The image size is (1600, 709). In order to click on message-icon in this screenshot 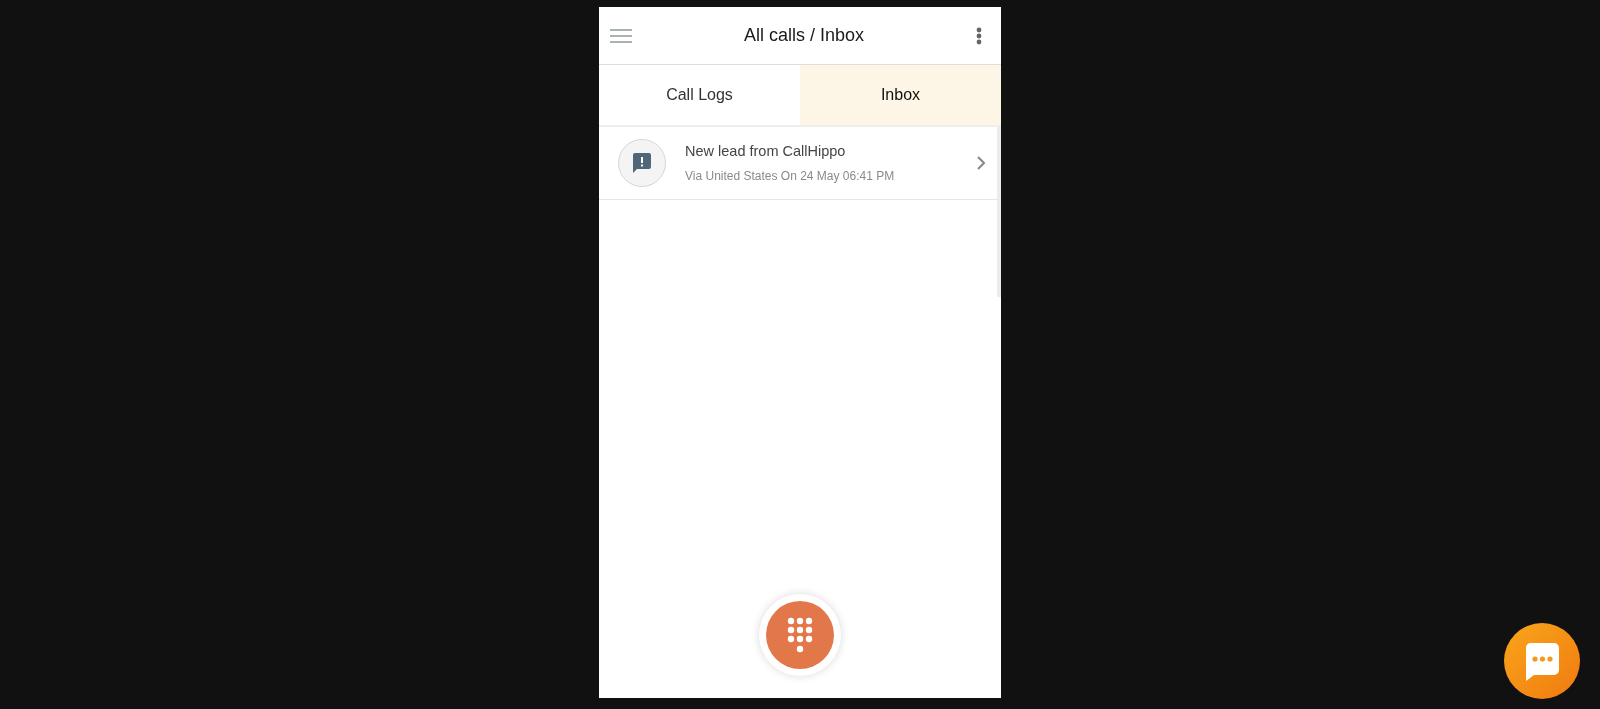, I will do `click(642, 163)`.